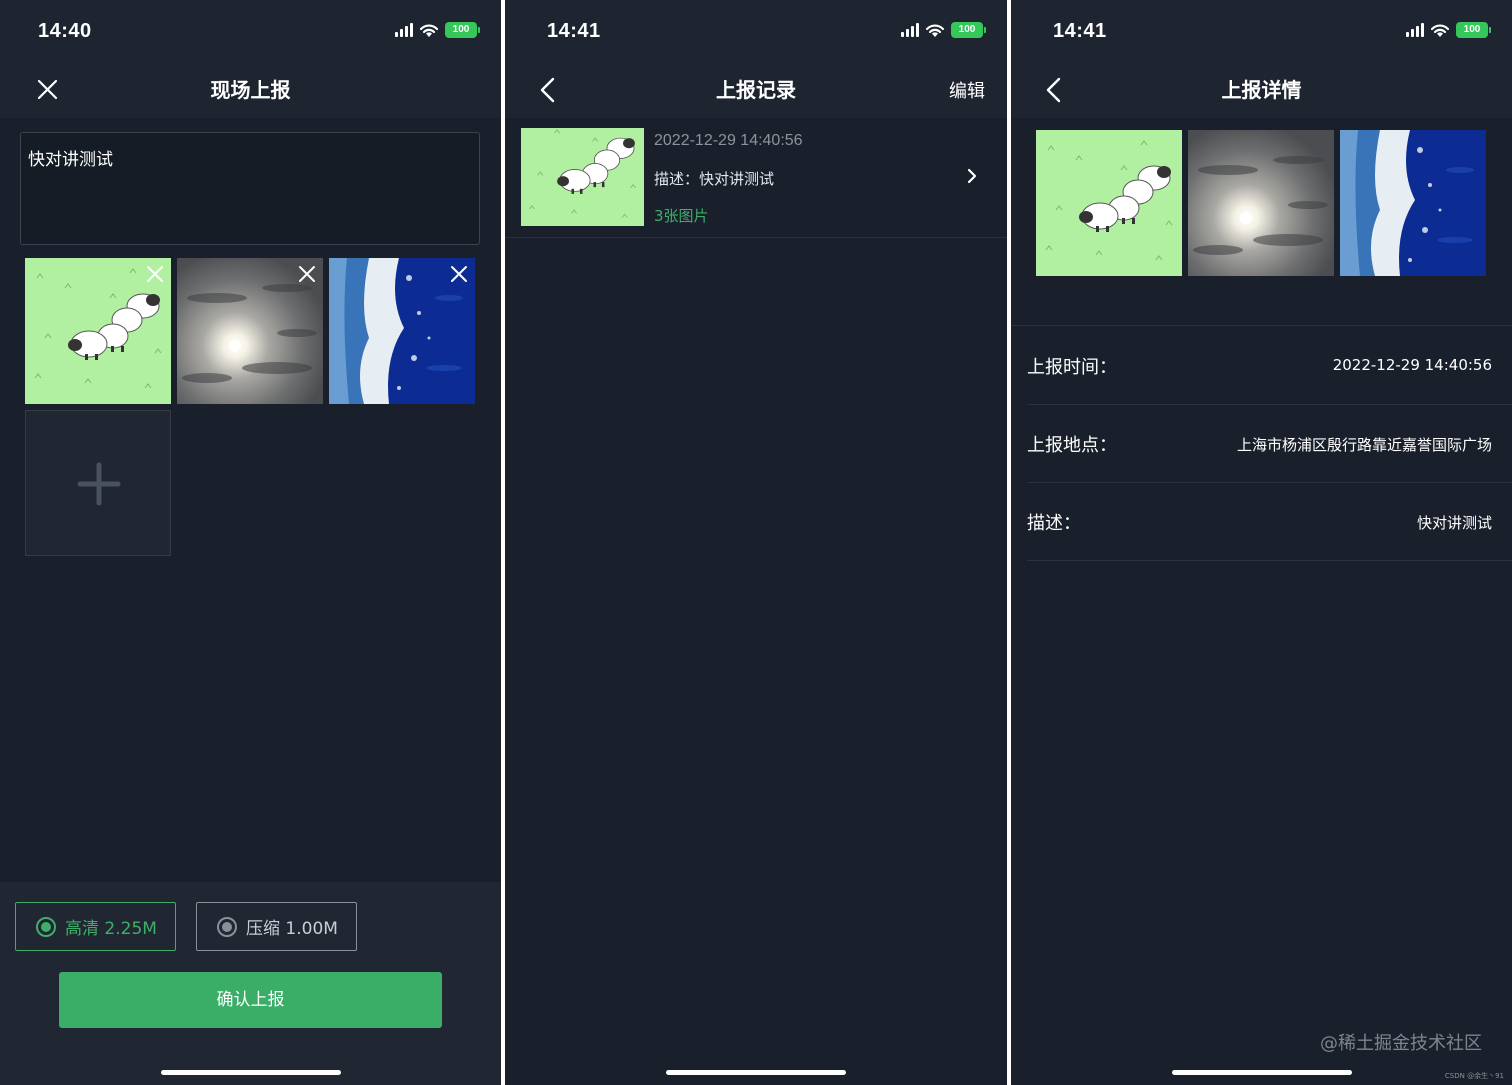 This screenshot has width=1512, height=1085. I want to click on add-photo-button, so click(98, 483).